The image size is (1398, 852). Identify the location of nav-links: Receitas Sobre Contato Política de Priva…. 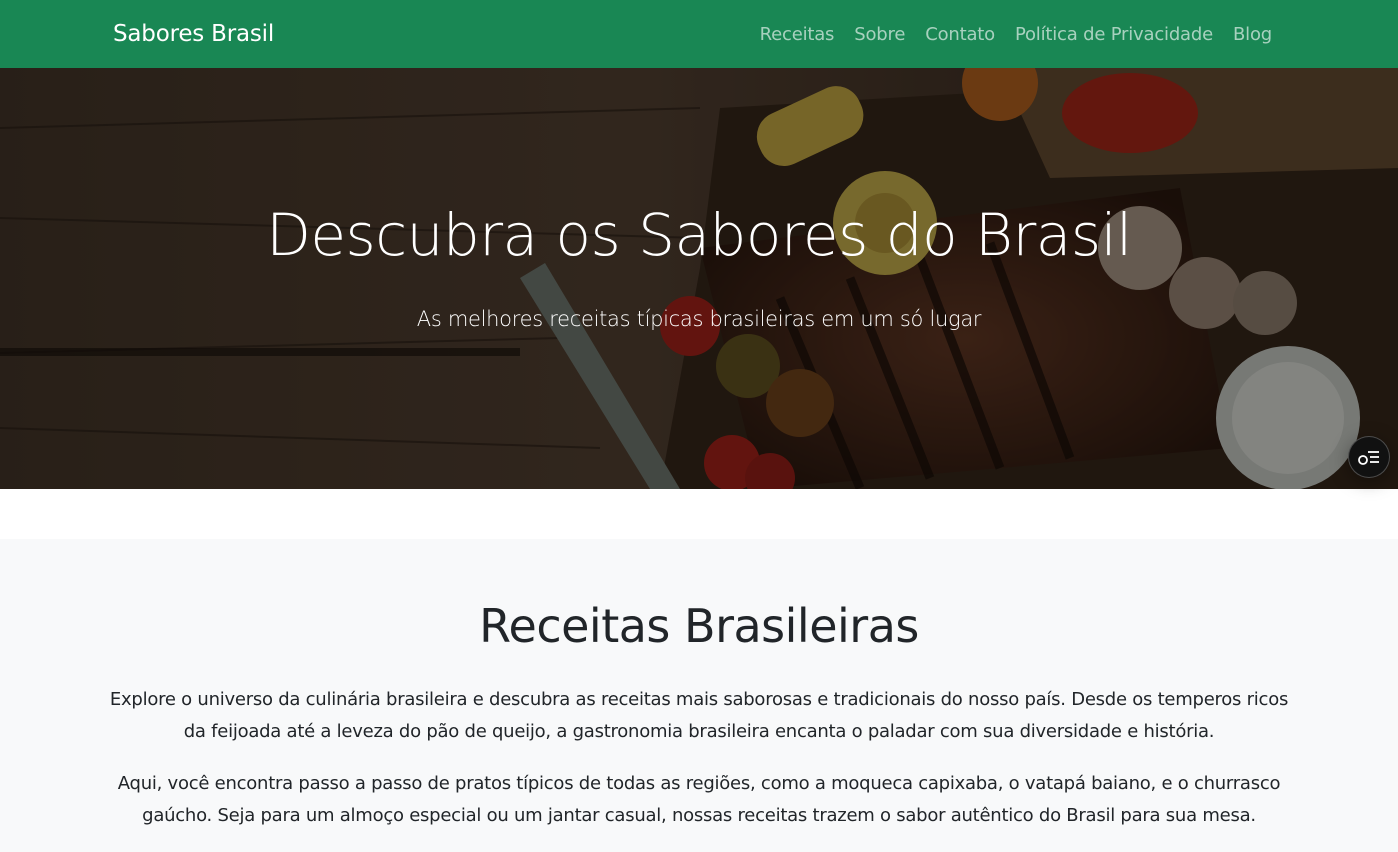
(1016, 34).